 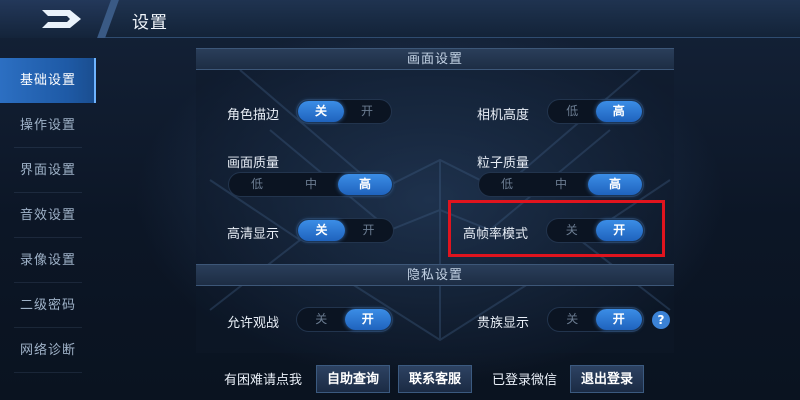 I want to click on section-header-display: 画面设置, so click(x=435, y=59).